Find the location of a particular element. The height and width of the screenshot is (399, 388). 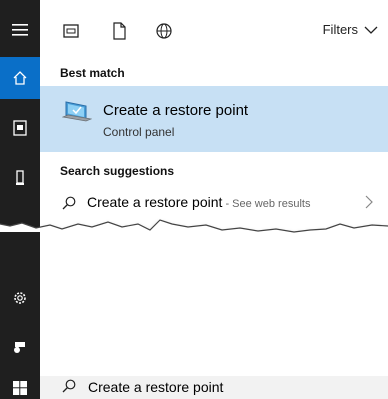

best-match-subtitle: Control panel is located at coordinates (139, 132).